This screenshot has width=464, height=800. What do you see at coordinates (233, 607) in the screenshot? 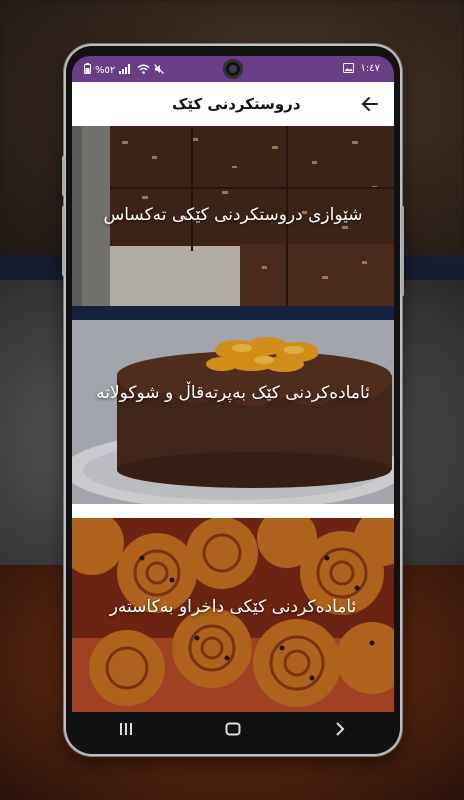
I see `recipe-title: ئامادەکردنی کێکی داخراو بەکاستەر` at bounding box center [233, 607].